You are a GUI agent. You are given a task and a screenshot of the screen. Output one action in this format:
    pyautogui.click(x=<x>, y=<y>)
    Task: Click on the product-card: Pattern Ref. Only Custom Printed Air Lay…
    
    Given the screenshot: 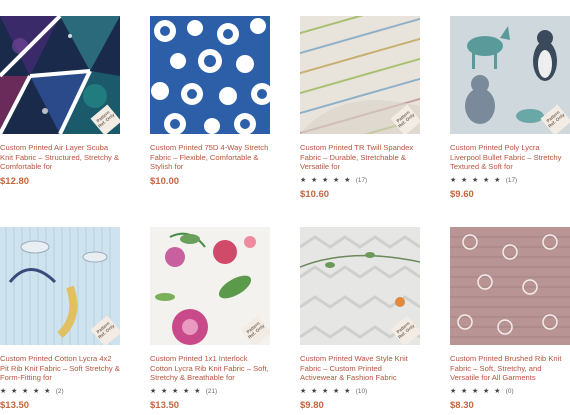 What is the action you would take?
    pyautogui.click(x=60, y=101)
    